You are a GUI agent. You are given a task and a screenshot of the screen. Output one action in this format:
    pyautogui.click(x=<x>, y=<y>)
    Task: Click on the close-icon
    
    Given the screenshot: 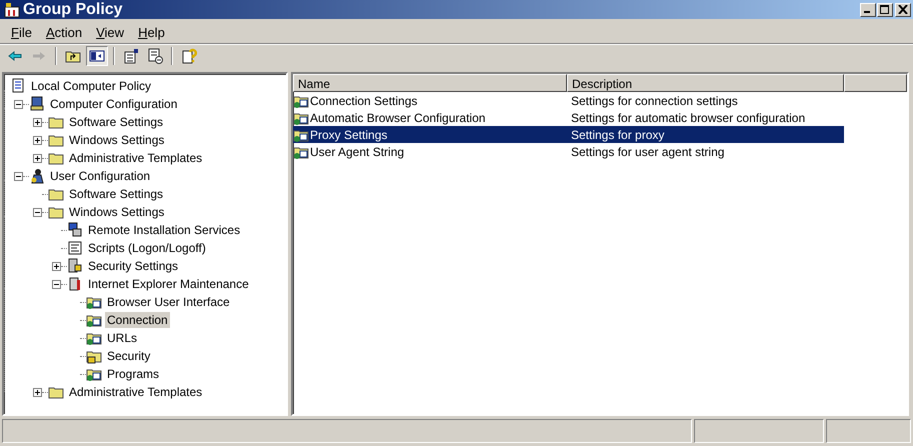 What is the action you would take?
    pyautogui.click(x=903, y=9)
    